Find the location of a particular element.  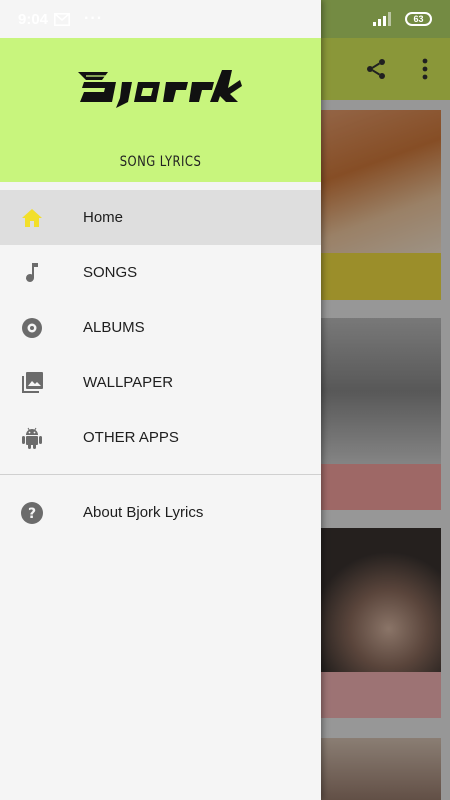

signal-icon is located at coordinates (382, 19).